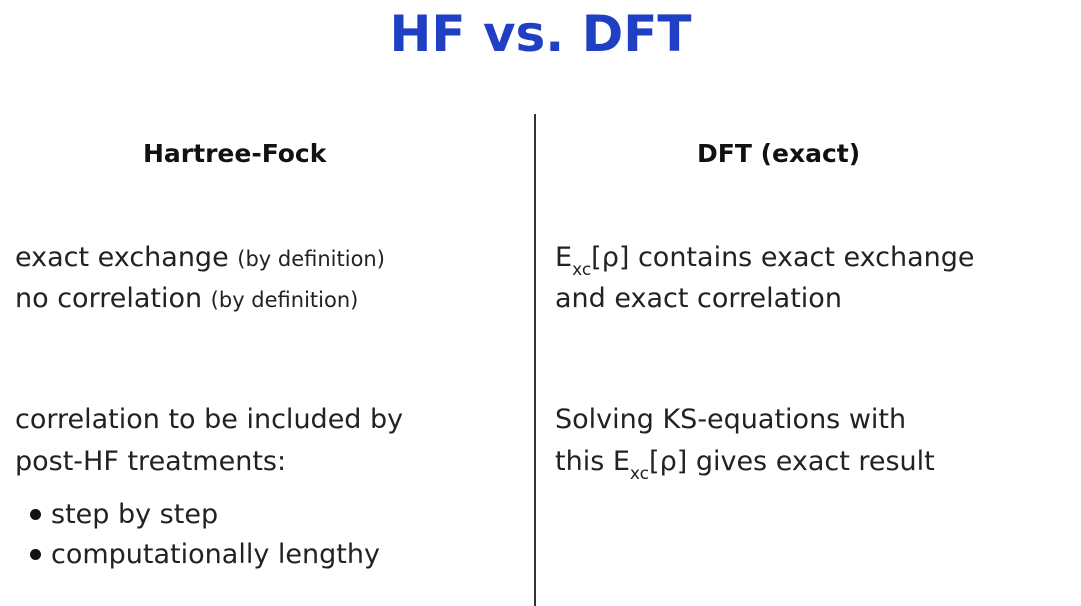 This screenshot has width=1081, height=606. I want to click on hf-correlation-included-line: correlation to be included by, so click(209, 419).